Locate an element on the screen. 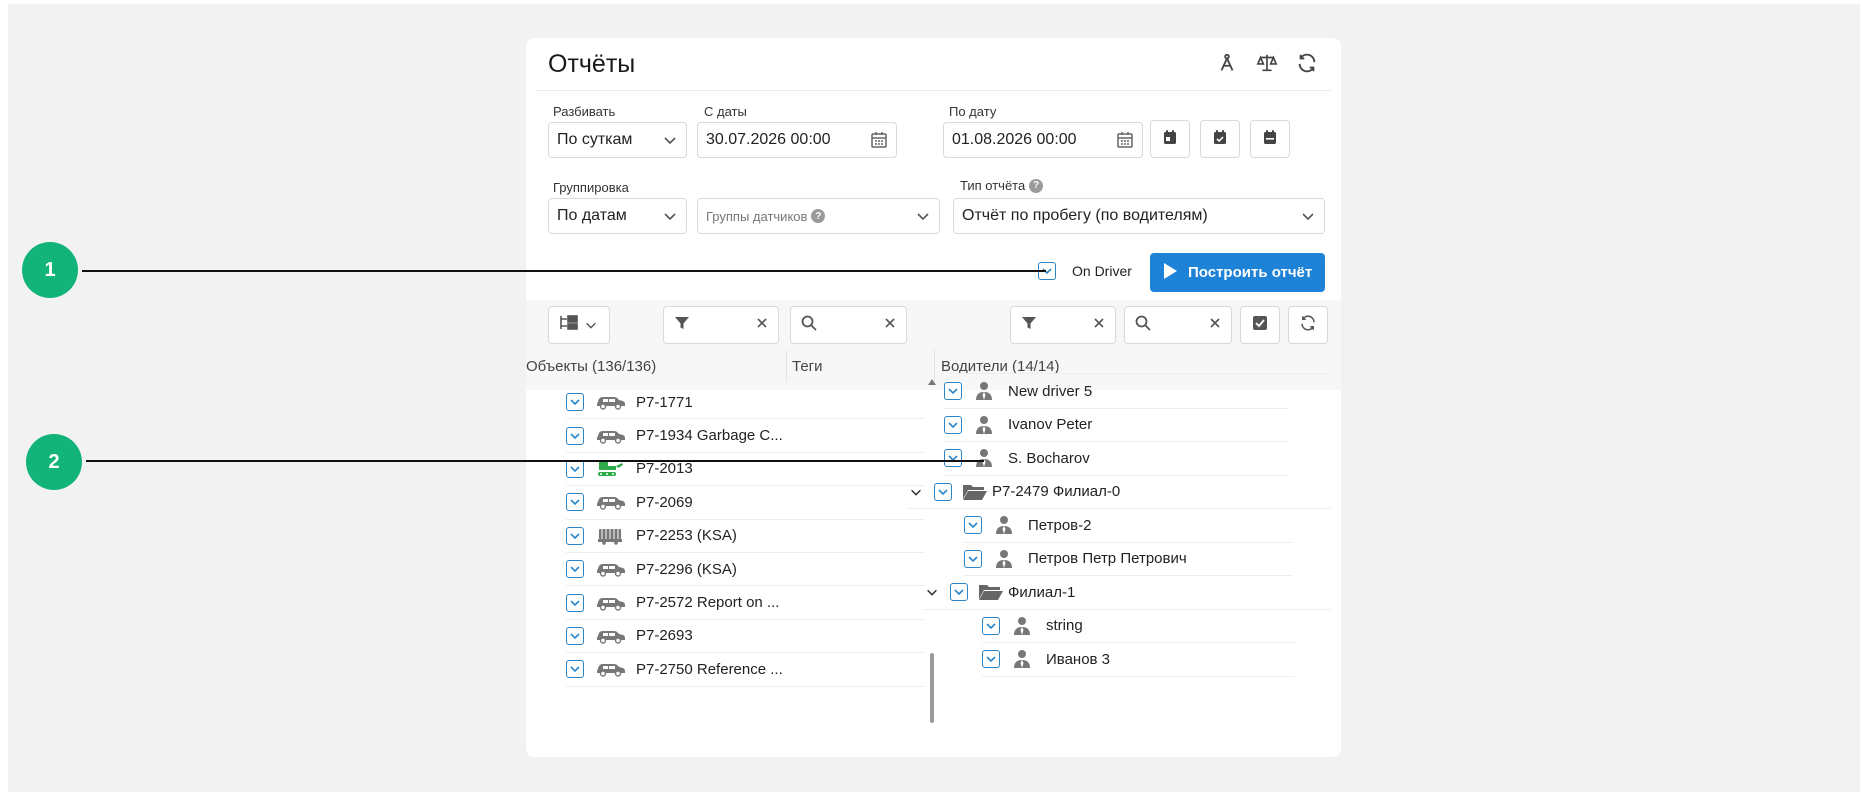  group-label: Филиал-1 is located at coordinates (1042, 592).